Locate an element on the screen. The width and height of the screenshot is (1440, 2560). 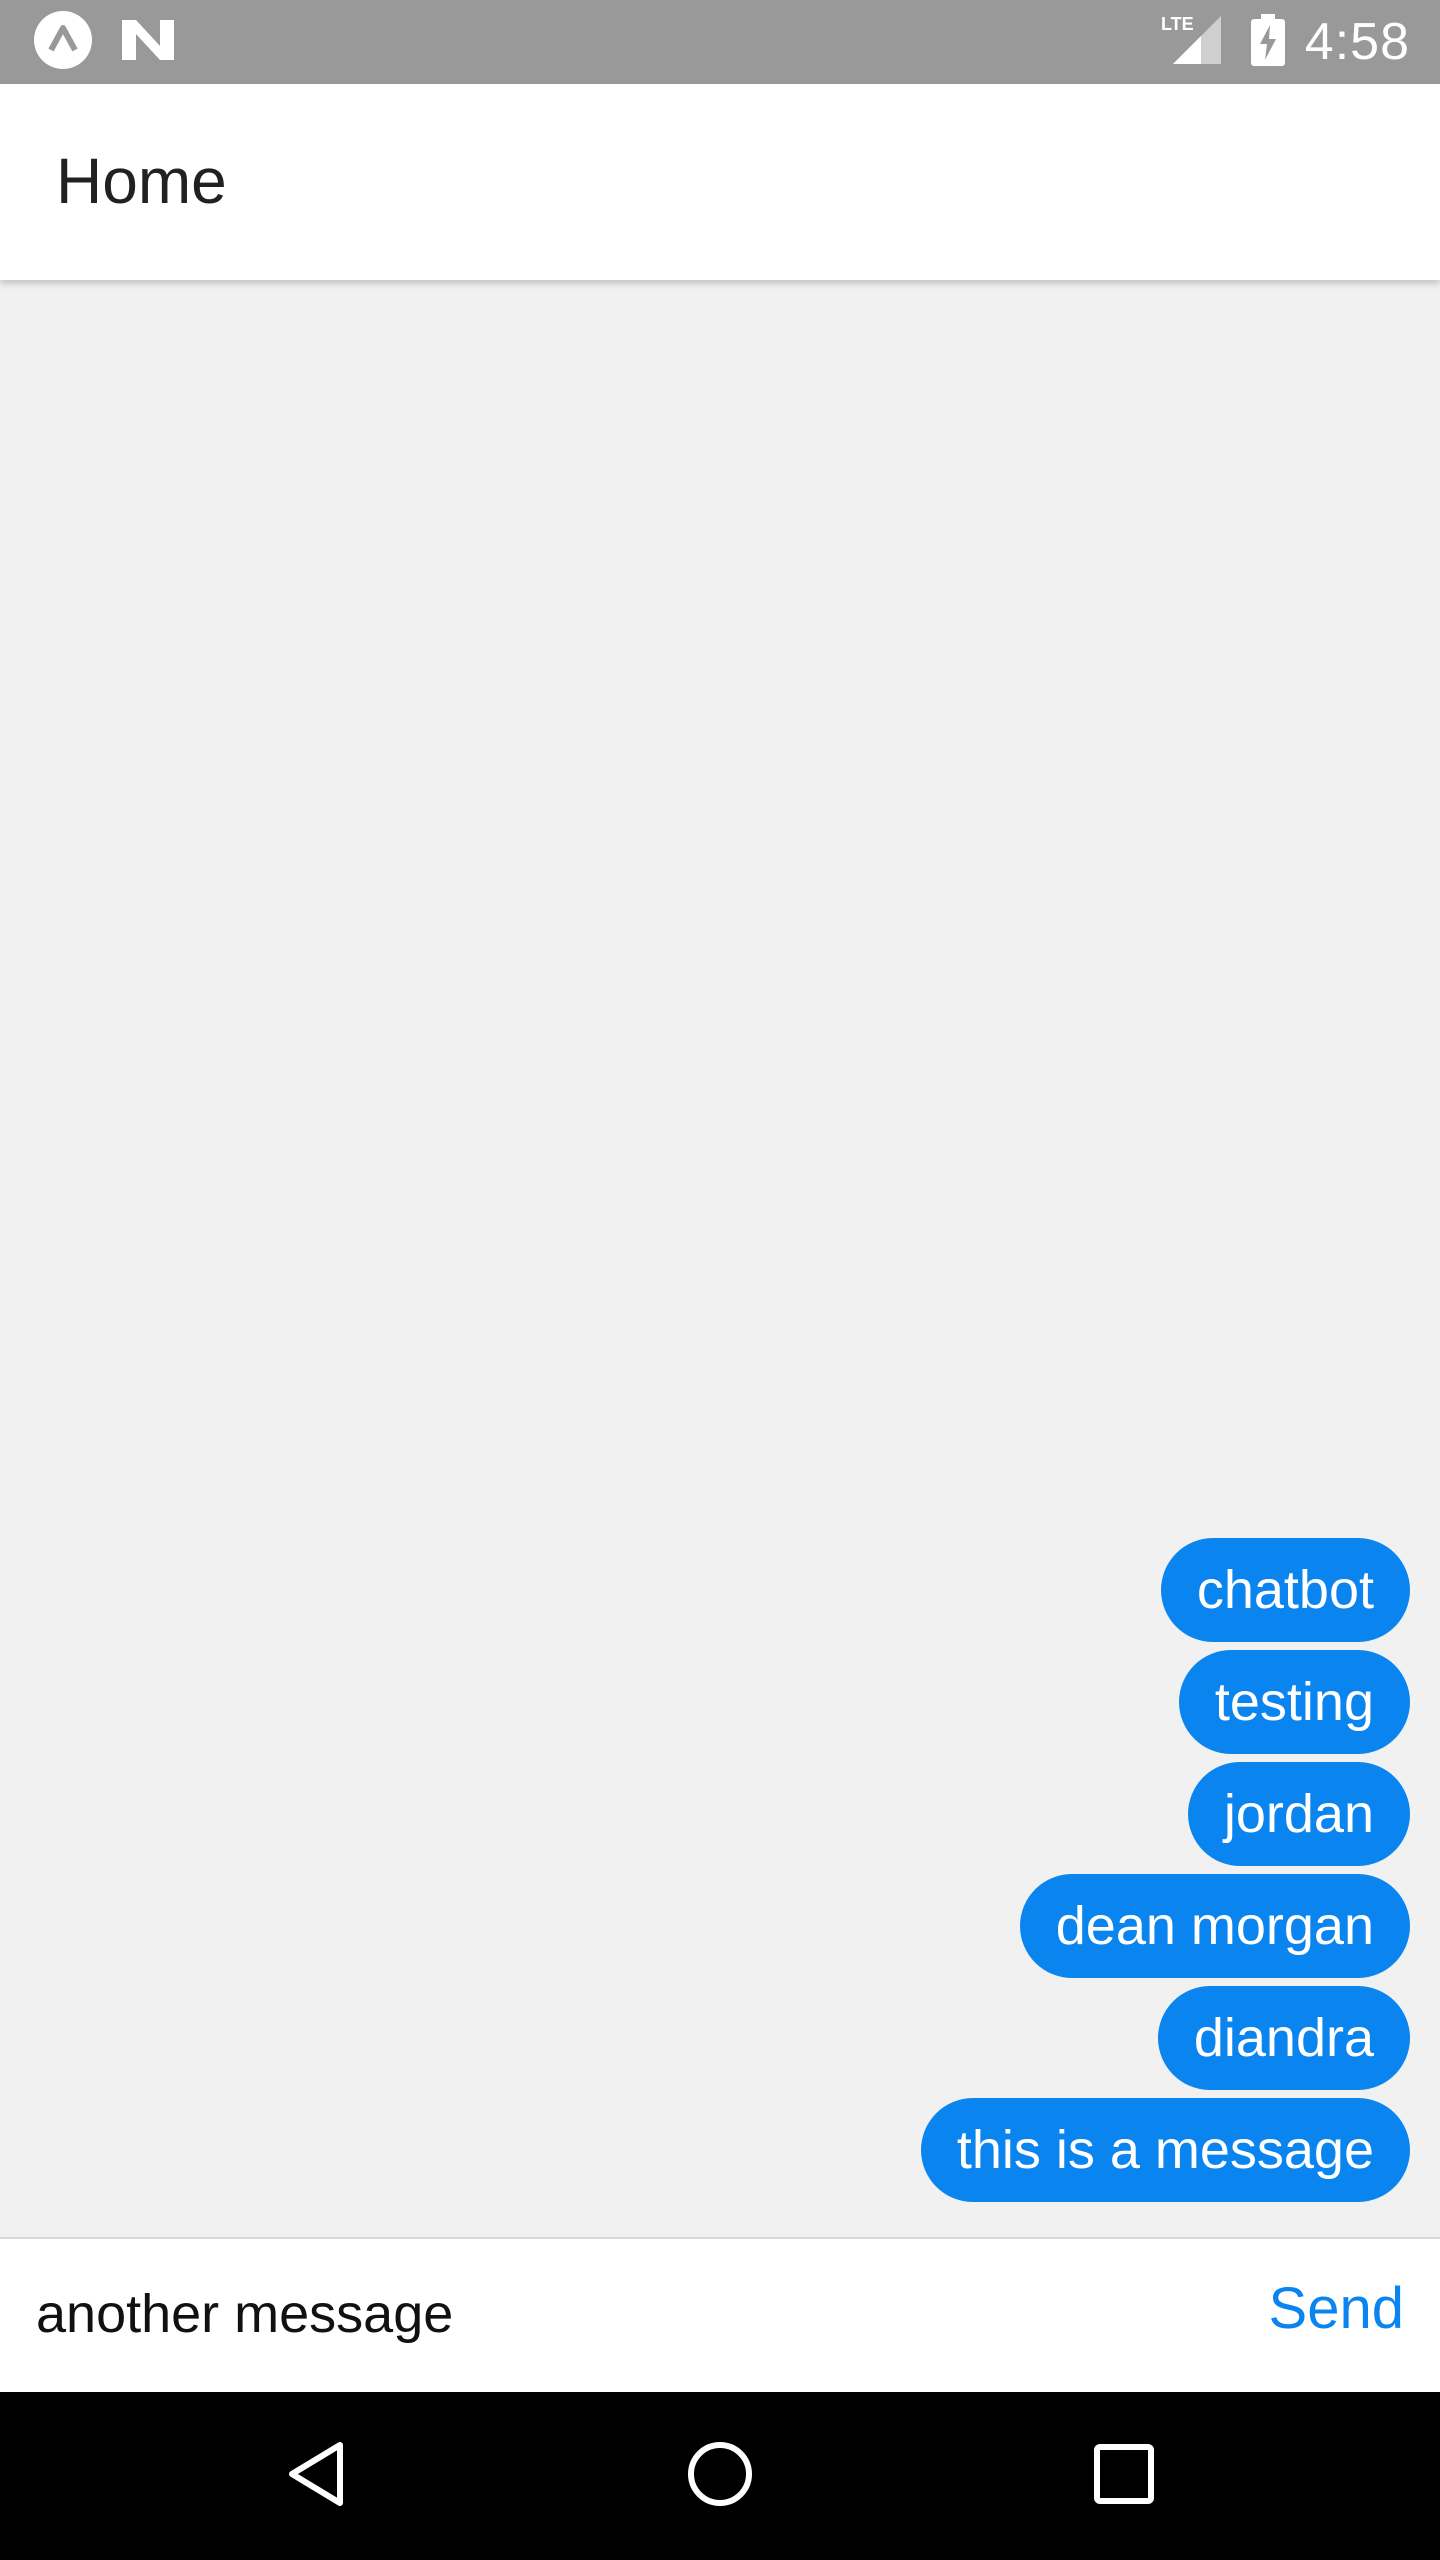
n-notification-icon is located at coordinates (148, 42).